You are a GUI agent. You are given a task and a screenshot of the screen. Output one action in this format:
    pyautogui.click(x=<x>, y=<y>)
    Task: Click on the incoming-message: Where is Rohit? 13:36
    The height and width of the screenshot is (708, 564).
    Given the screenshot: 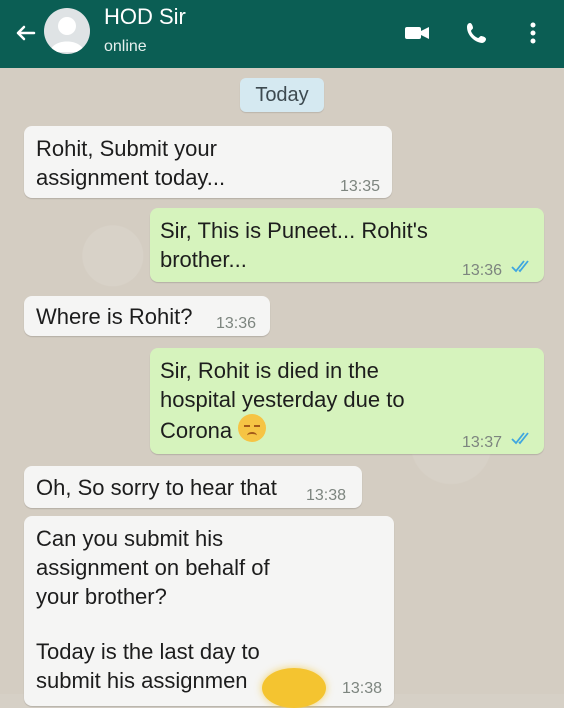 What is the action you would take?
    pyautogui.click(x=147, y=316)
    